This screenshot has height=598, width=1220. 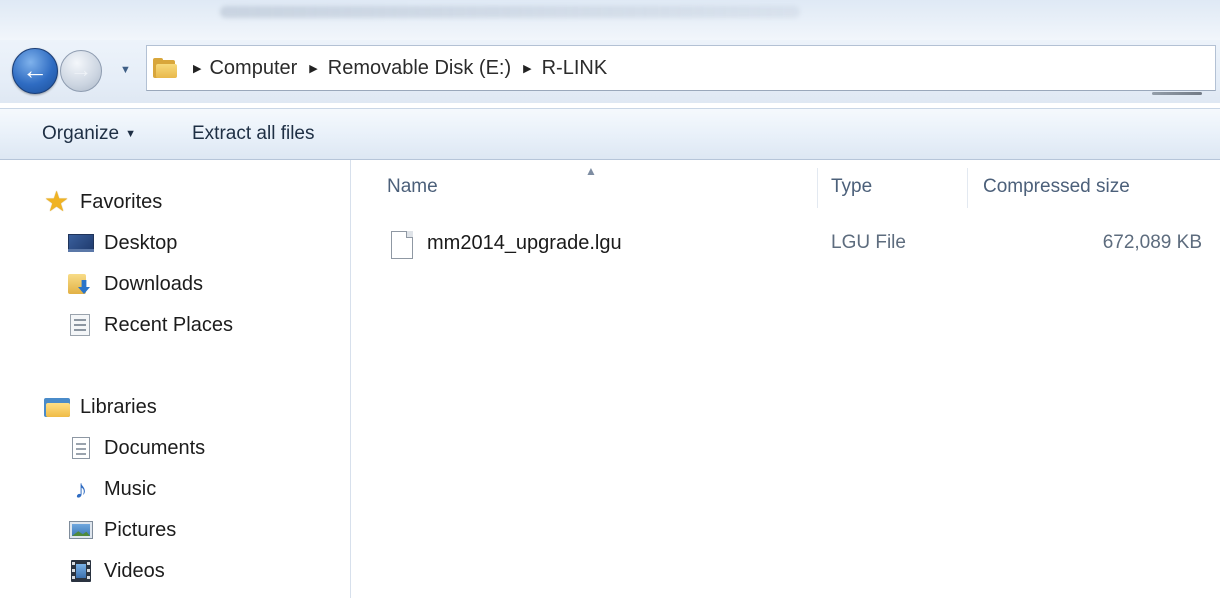 I want to click on nav-downloads: Downloads, so click(x=135, y=284).